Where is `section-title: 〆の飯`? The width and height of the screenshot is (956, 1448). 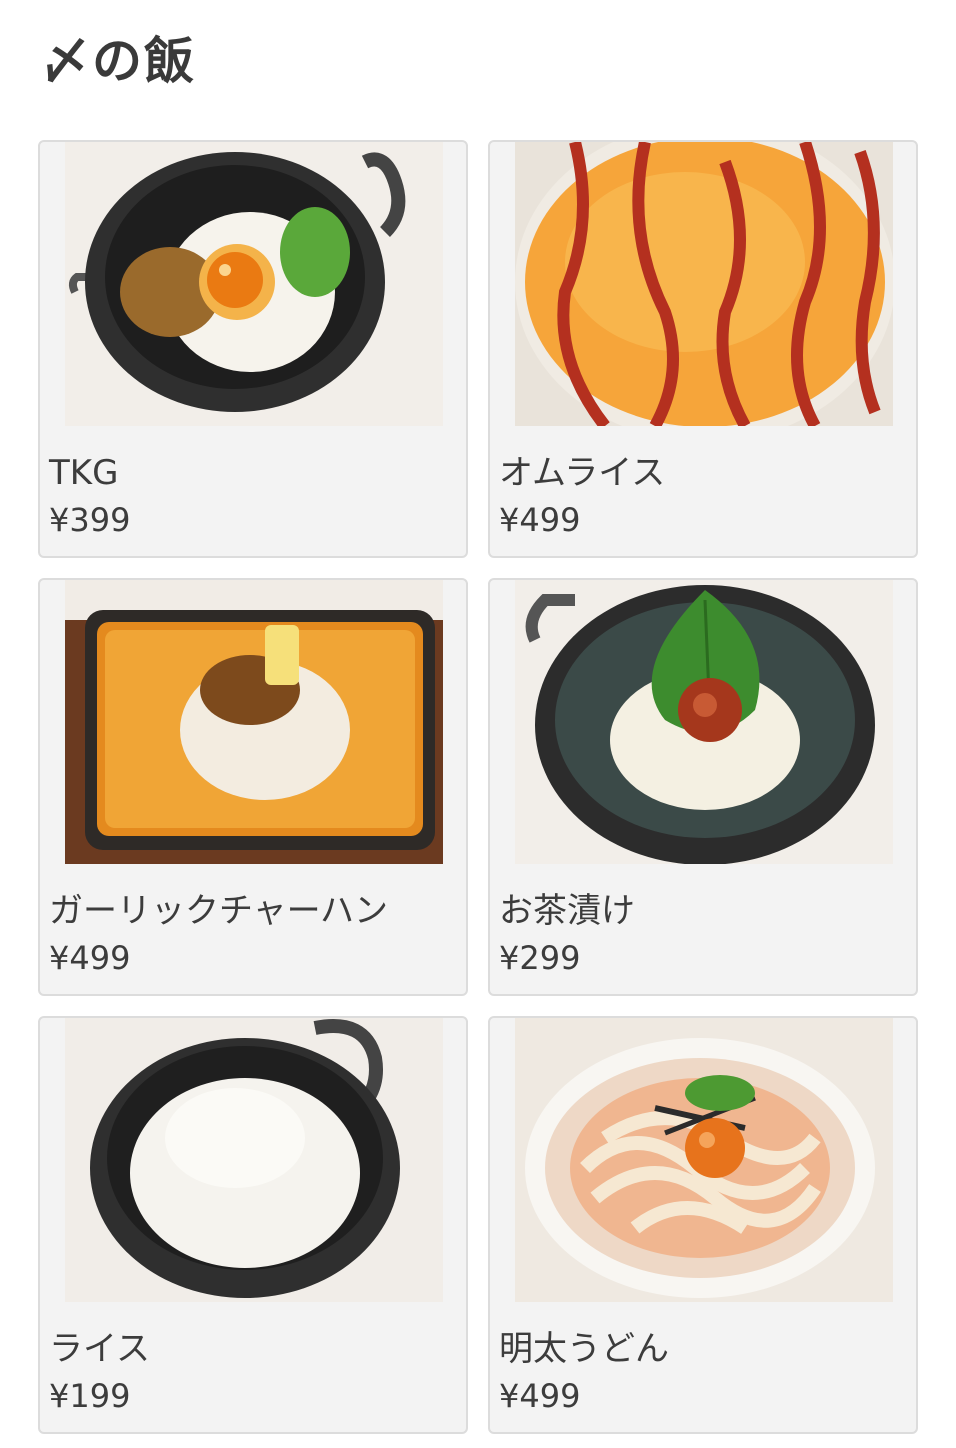
section-title: 〆の飯 is located at coordinates (118, 61).